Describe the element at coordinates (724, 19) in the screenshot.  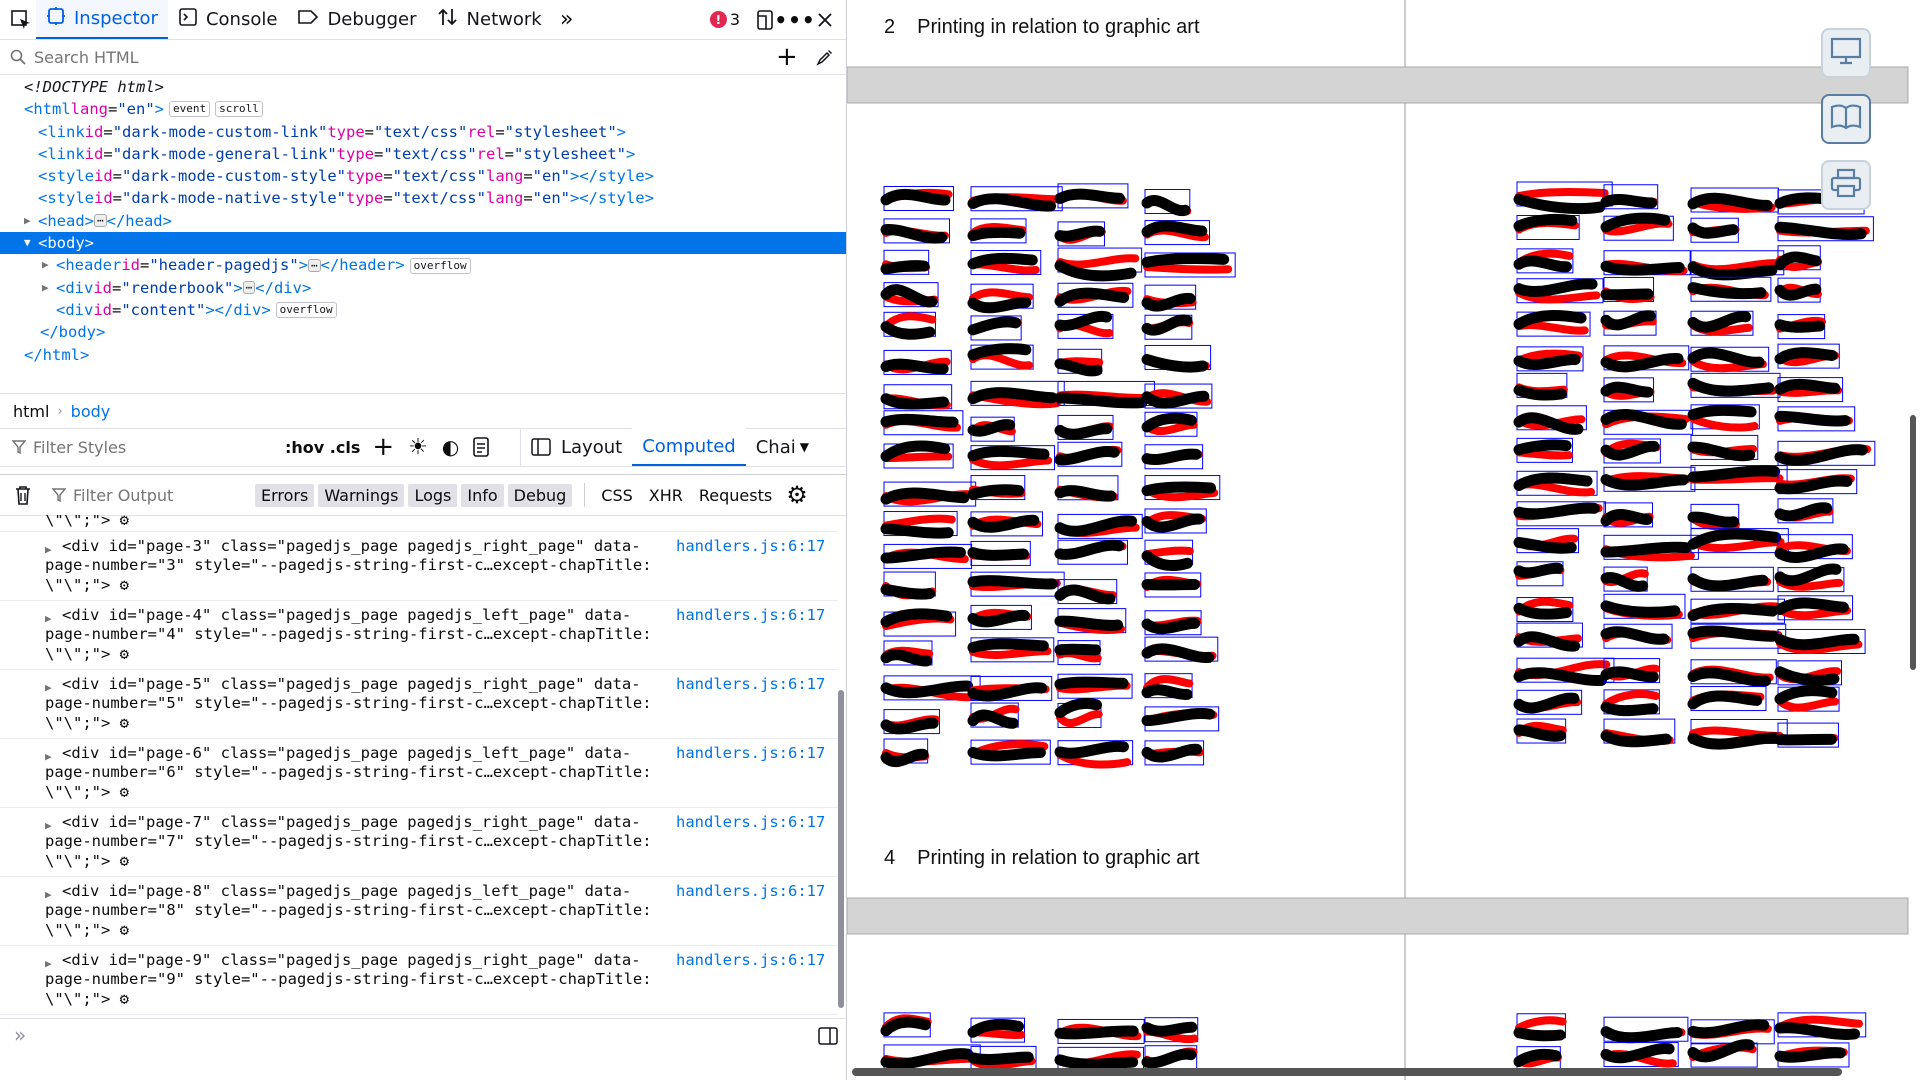
I see `error-count-badge: ! 3` at that location.